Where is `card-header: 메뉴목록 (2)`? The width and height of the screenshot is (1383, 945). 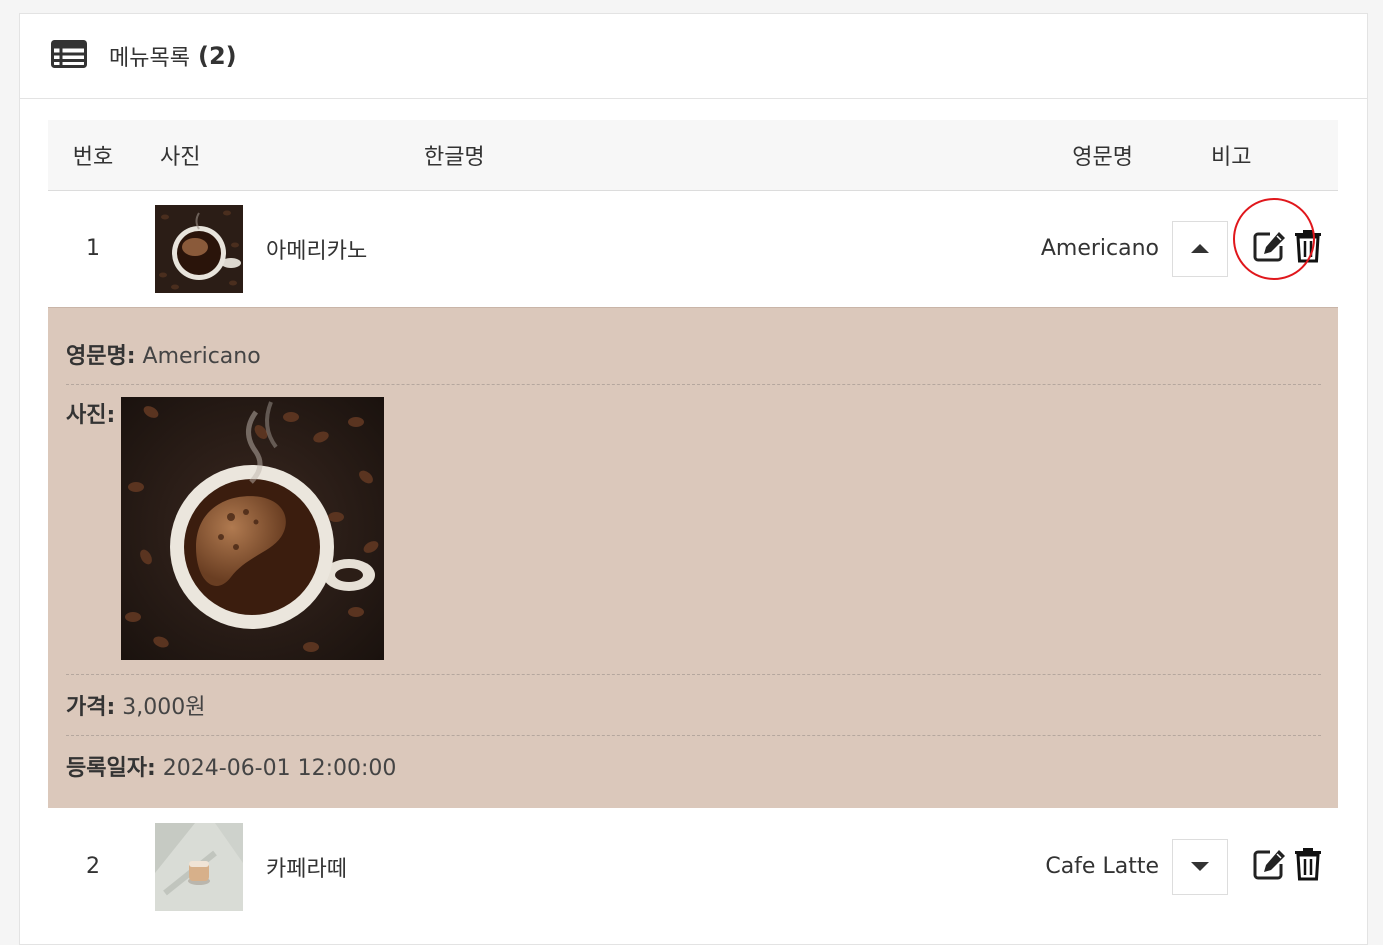 card-header: 메뉴목록 (2) is located at coordinates (693, 56).